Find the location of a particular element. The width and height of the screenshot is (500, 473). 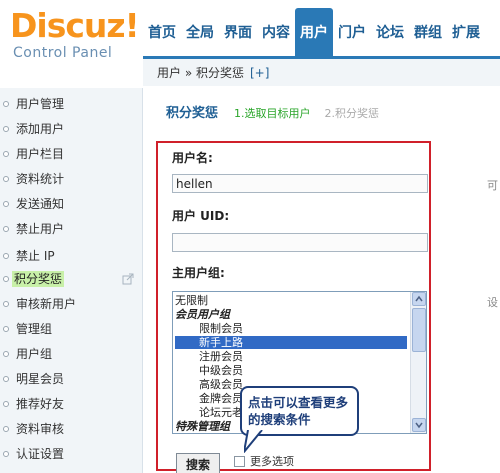

chevron-down-icon is located at coordinates (419, 425).